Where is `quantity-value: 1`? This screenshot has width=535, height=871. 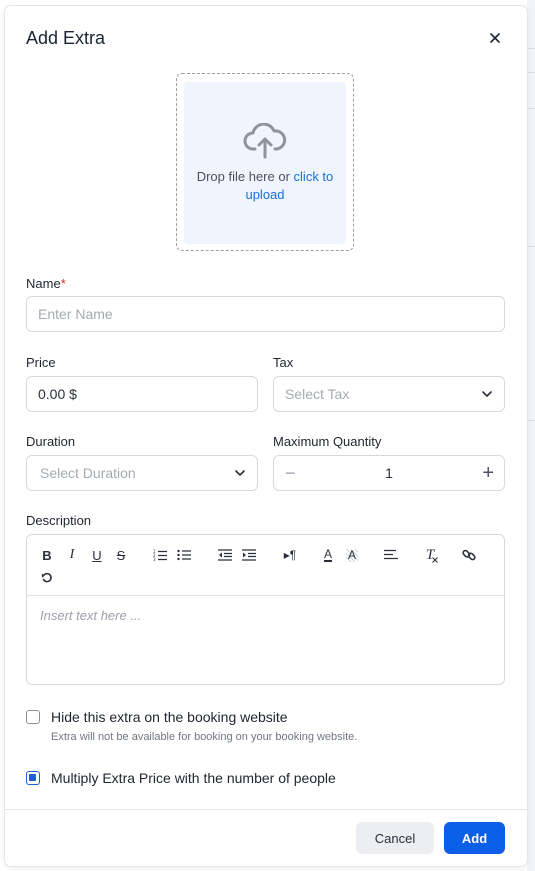
quantity-value: 1 is located at coordinates (389, 473).